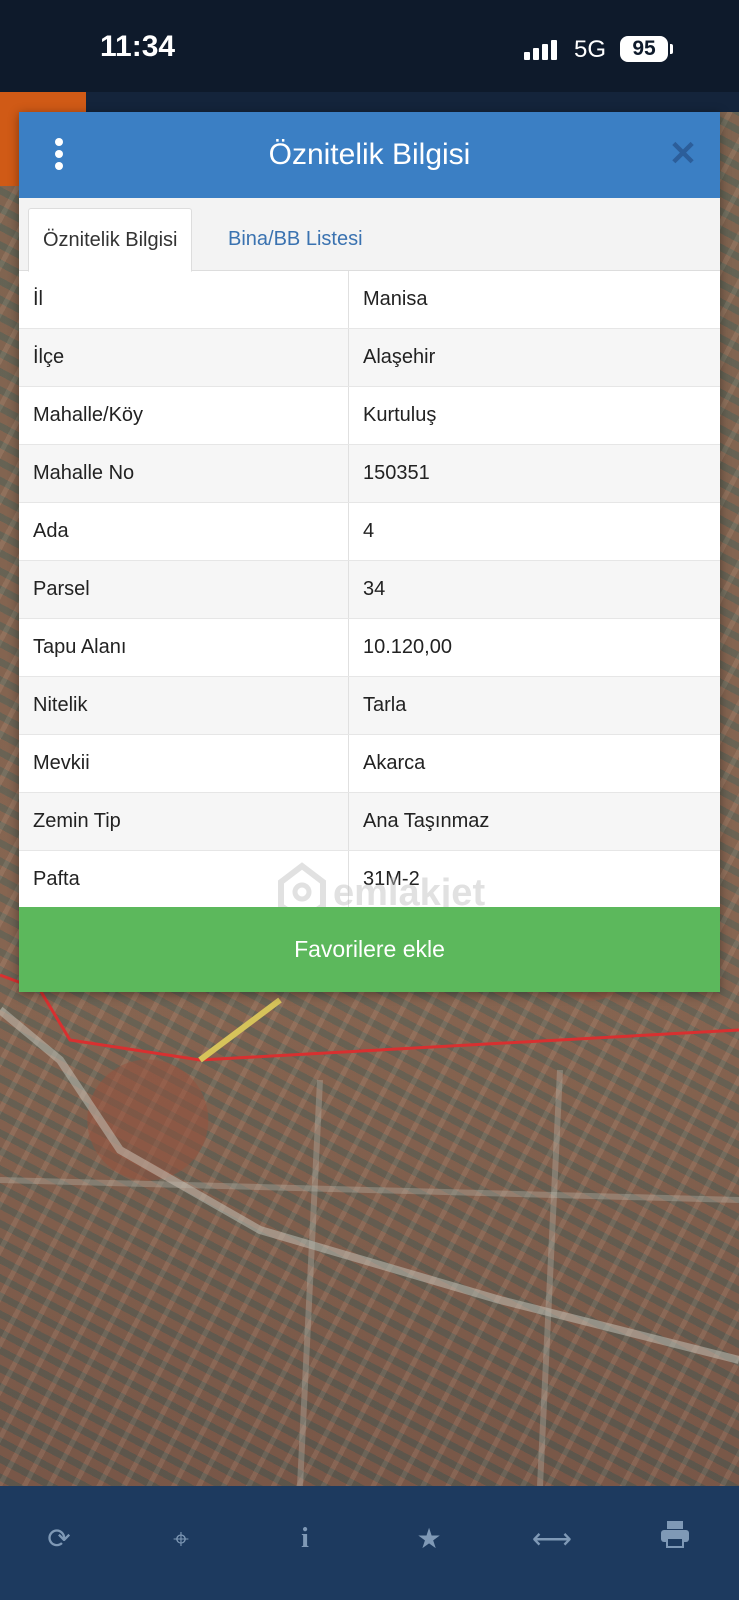 This screenshot has width=739, height=1600. Describe the element at coordinates (412, 102) in the screenshot. I see `app-header-bar` at that location.